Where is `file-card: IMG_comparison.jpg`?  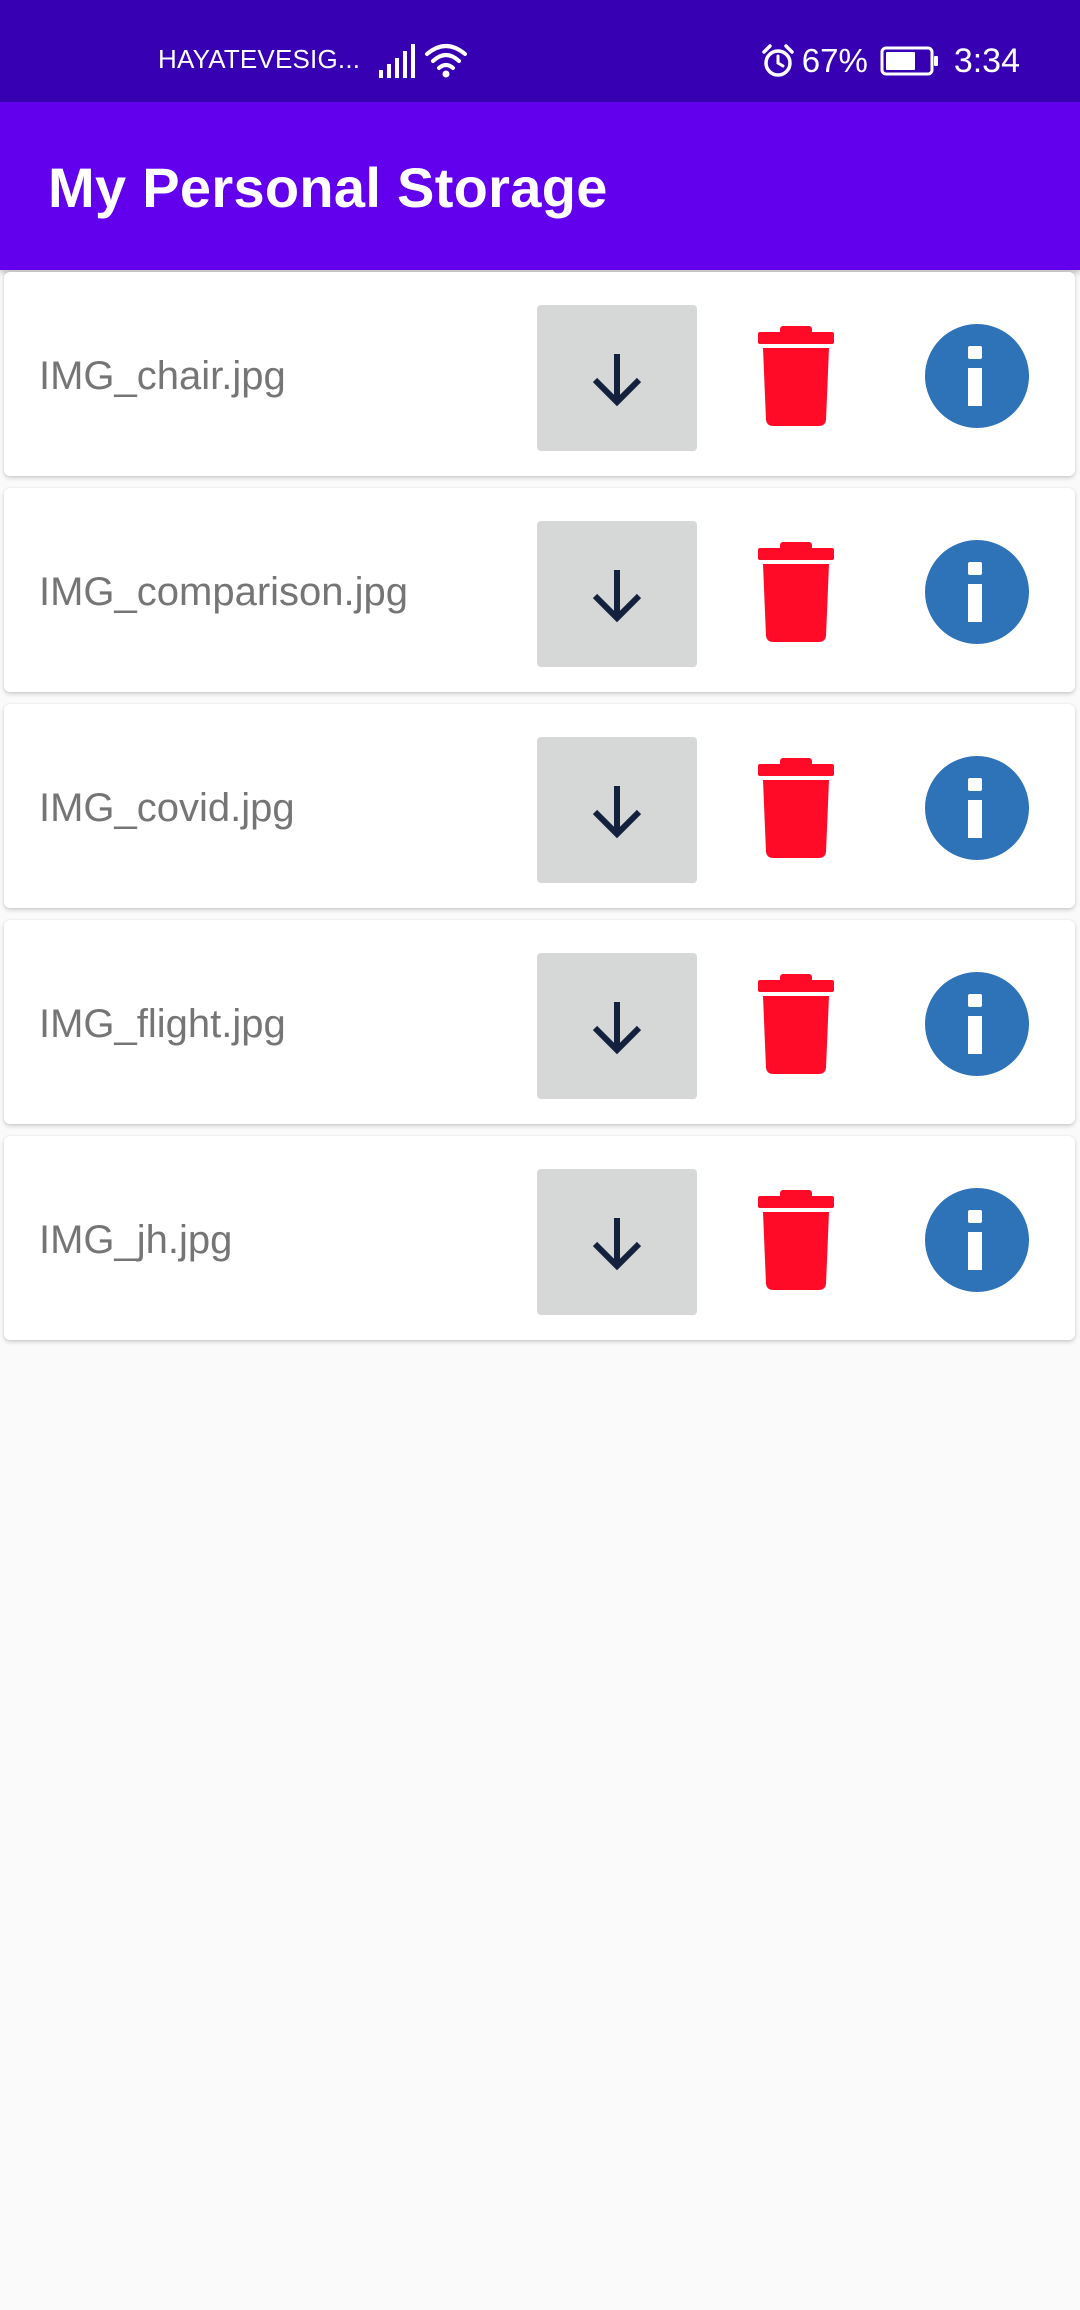 file-card: IMG_comparison.jpg is located at coordinates (539, 590).